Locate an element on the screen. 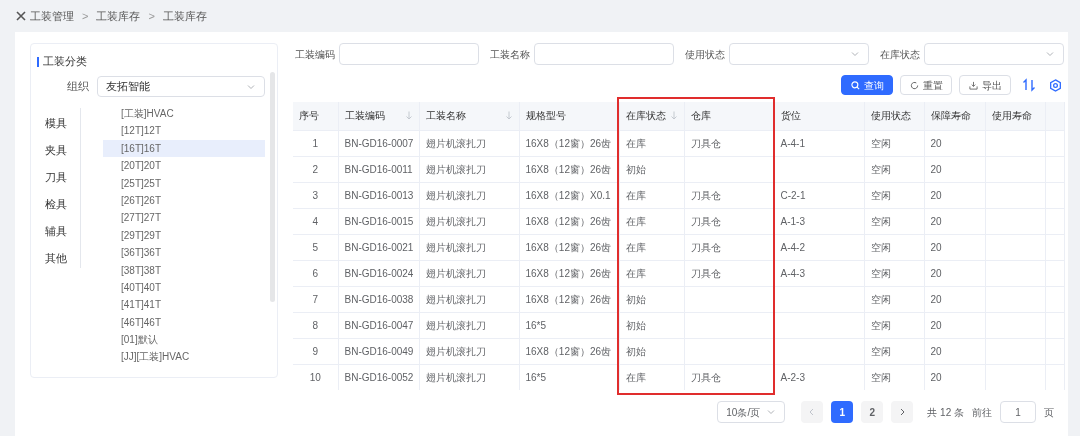  tree-item: [29T]29T is located at coordinates (184, 235).